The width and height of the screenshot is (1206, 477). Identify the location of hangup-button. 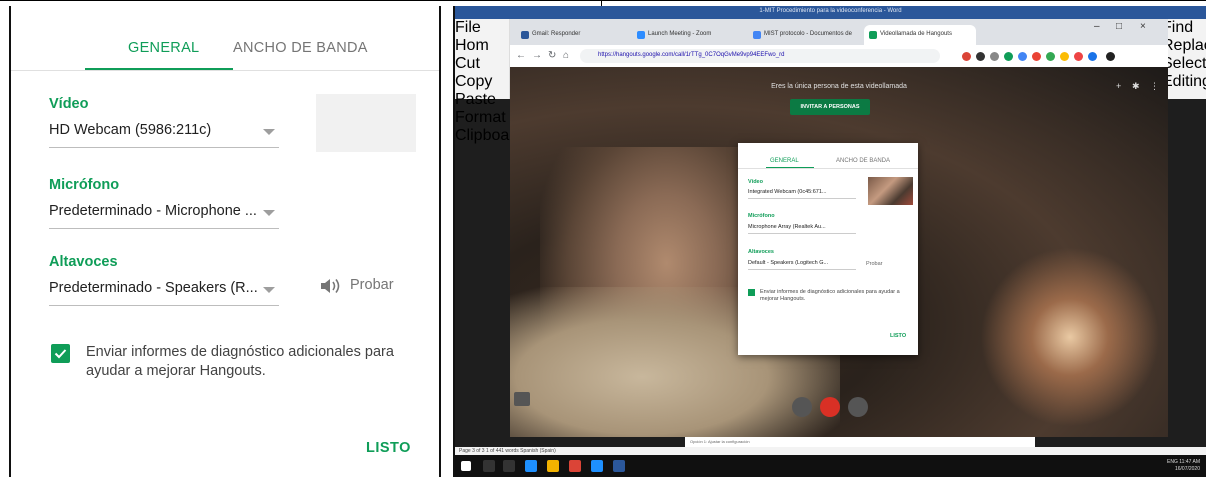
(830, 407).